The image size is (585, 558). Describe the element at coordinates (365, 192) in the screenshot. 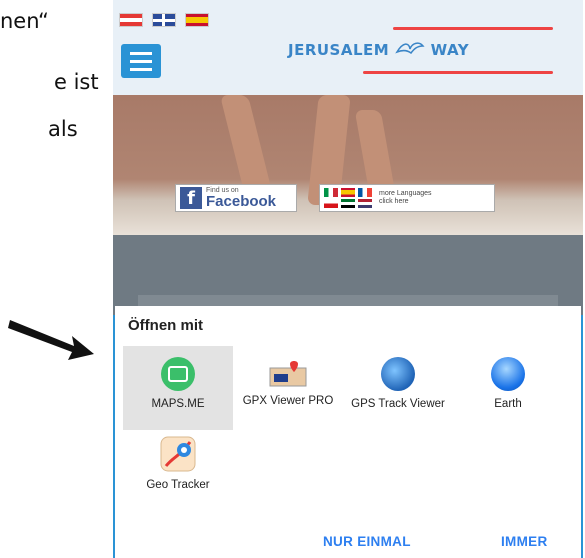

I see `french-flag-icon` at that location.